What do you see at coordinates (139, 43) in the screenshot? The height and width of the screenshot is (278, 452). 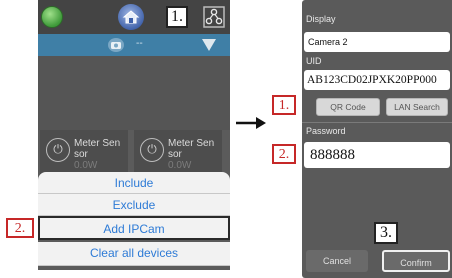 I see `camera-bar-label: --` at bounding box center [139, 43].